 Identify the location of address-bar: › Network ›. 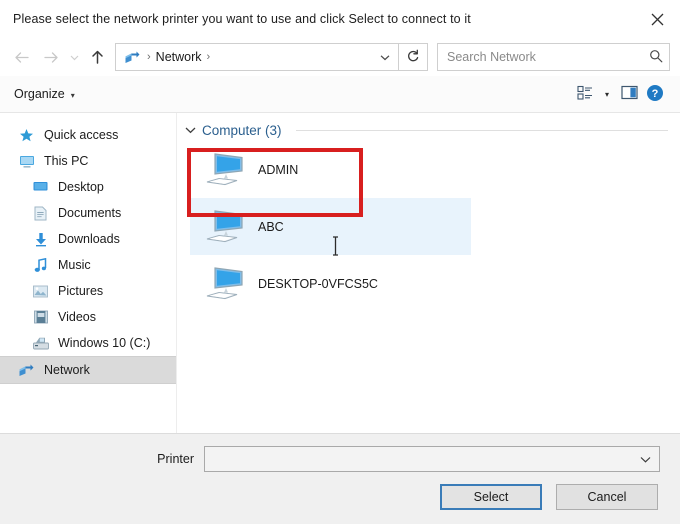
(257, 57).